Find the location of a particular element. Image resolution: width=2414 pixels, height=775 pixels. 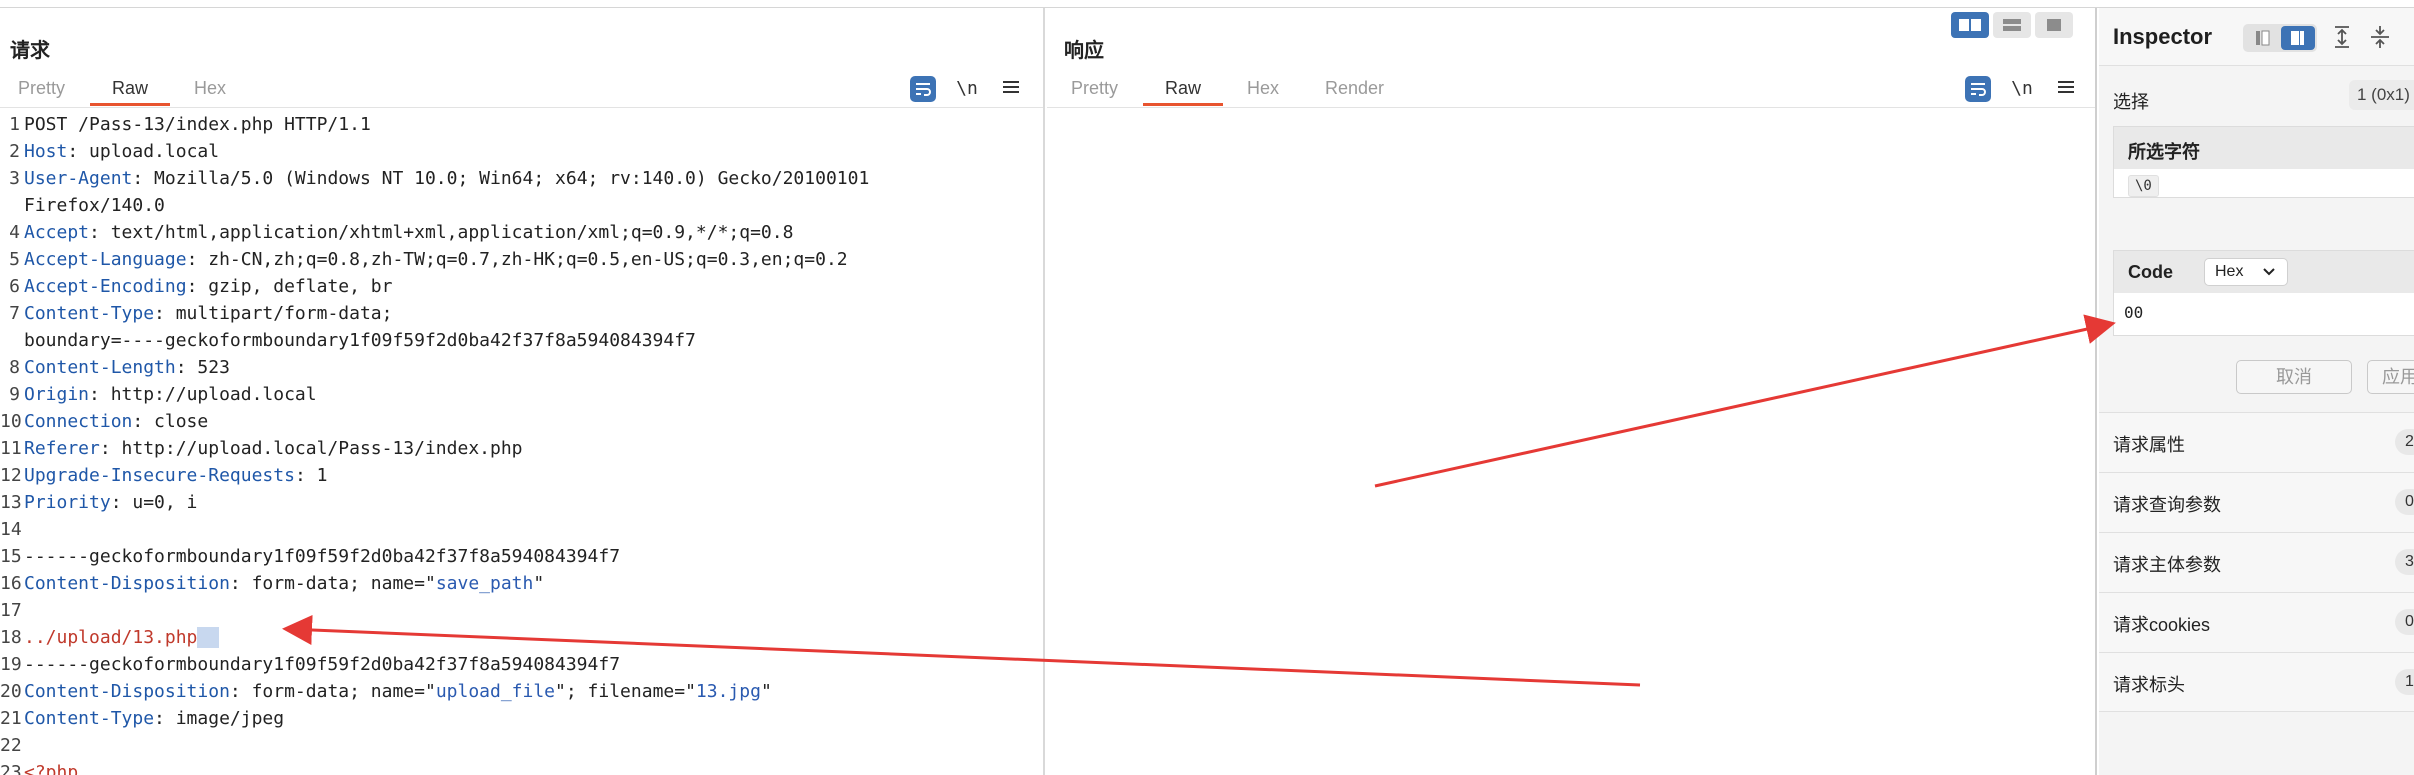

word-wrap-icon is located at coordinates (923, 89).